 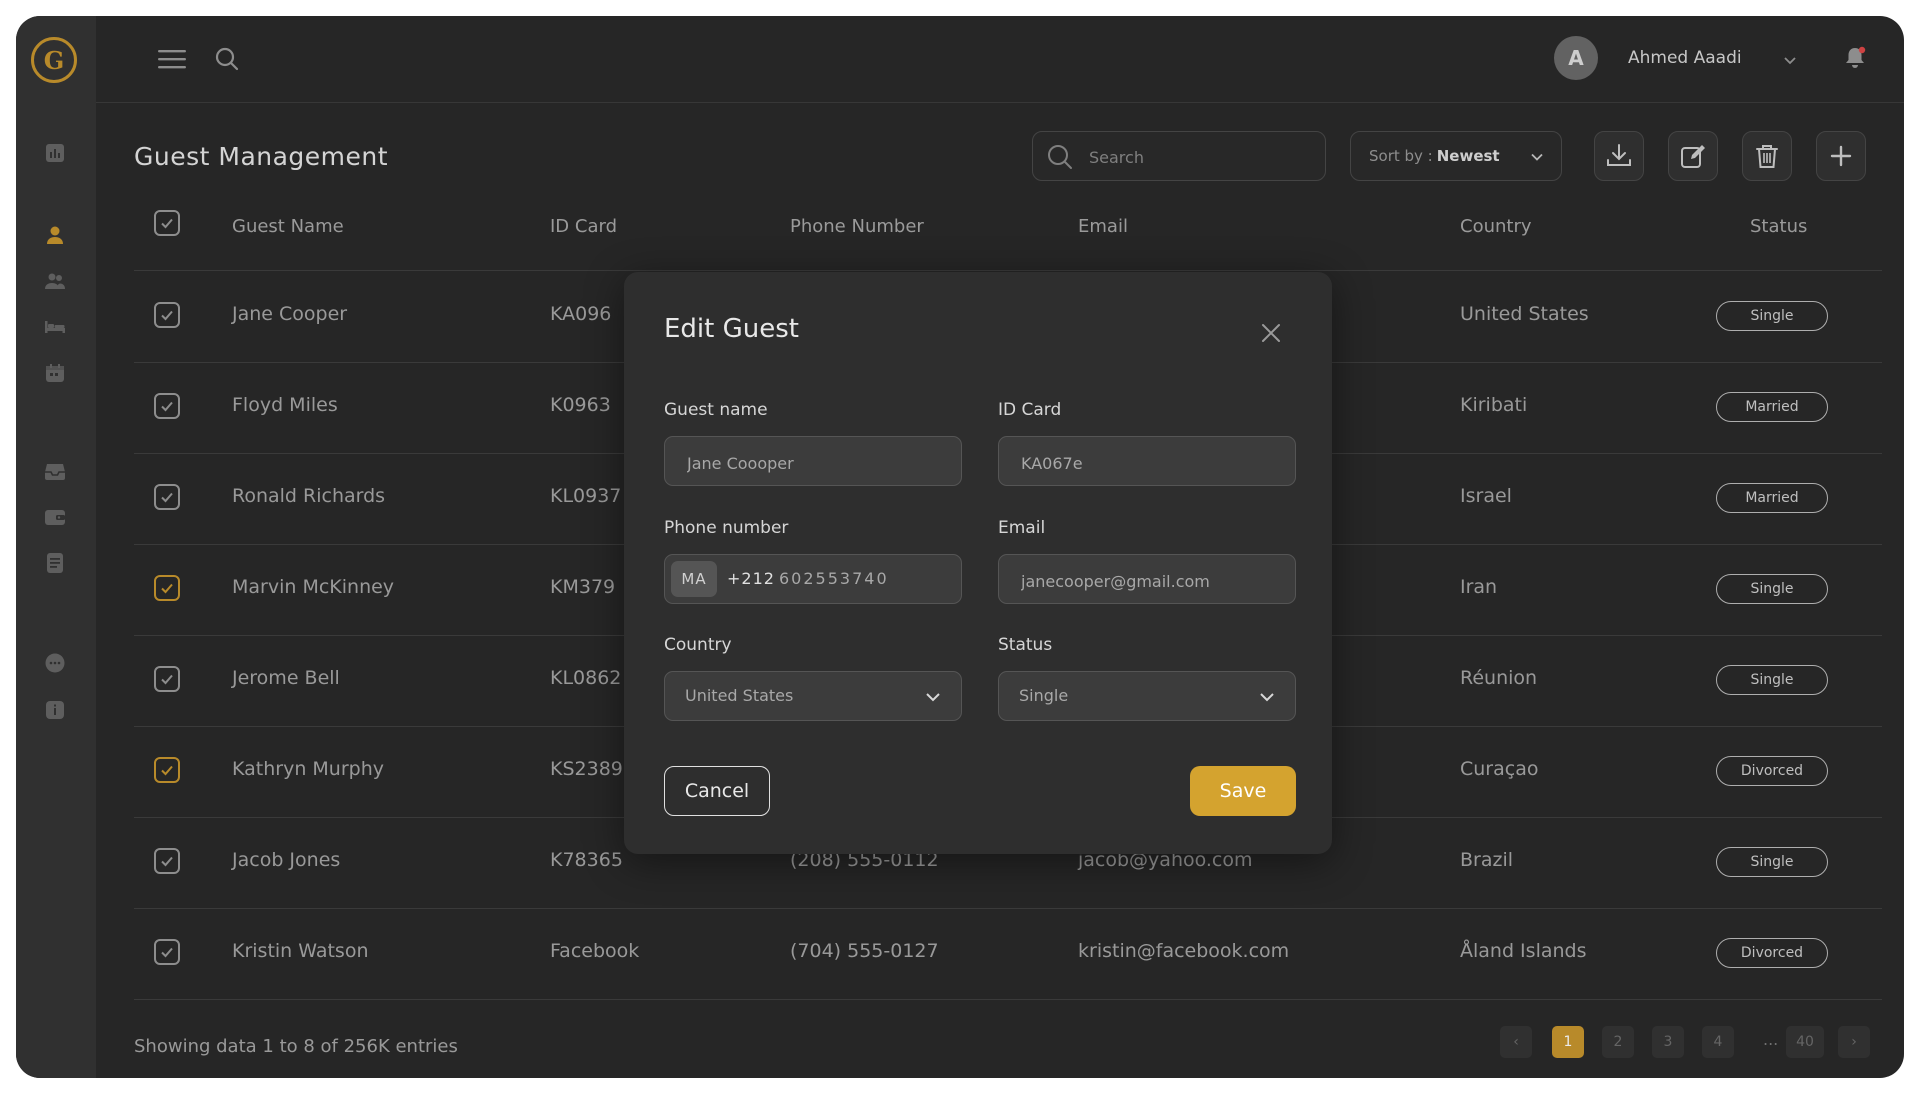 What do you see at coordinates (1044, 695) in the screenshot?
I see `status-select-value: Single` at bounding box center [1044, 695].